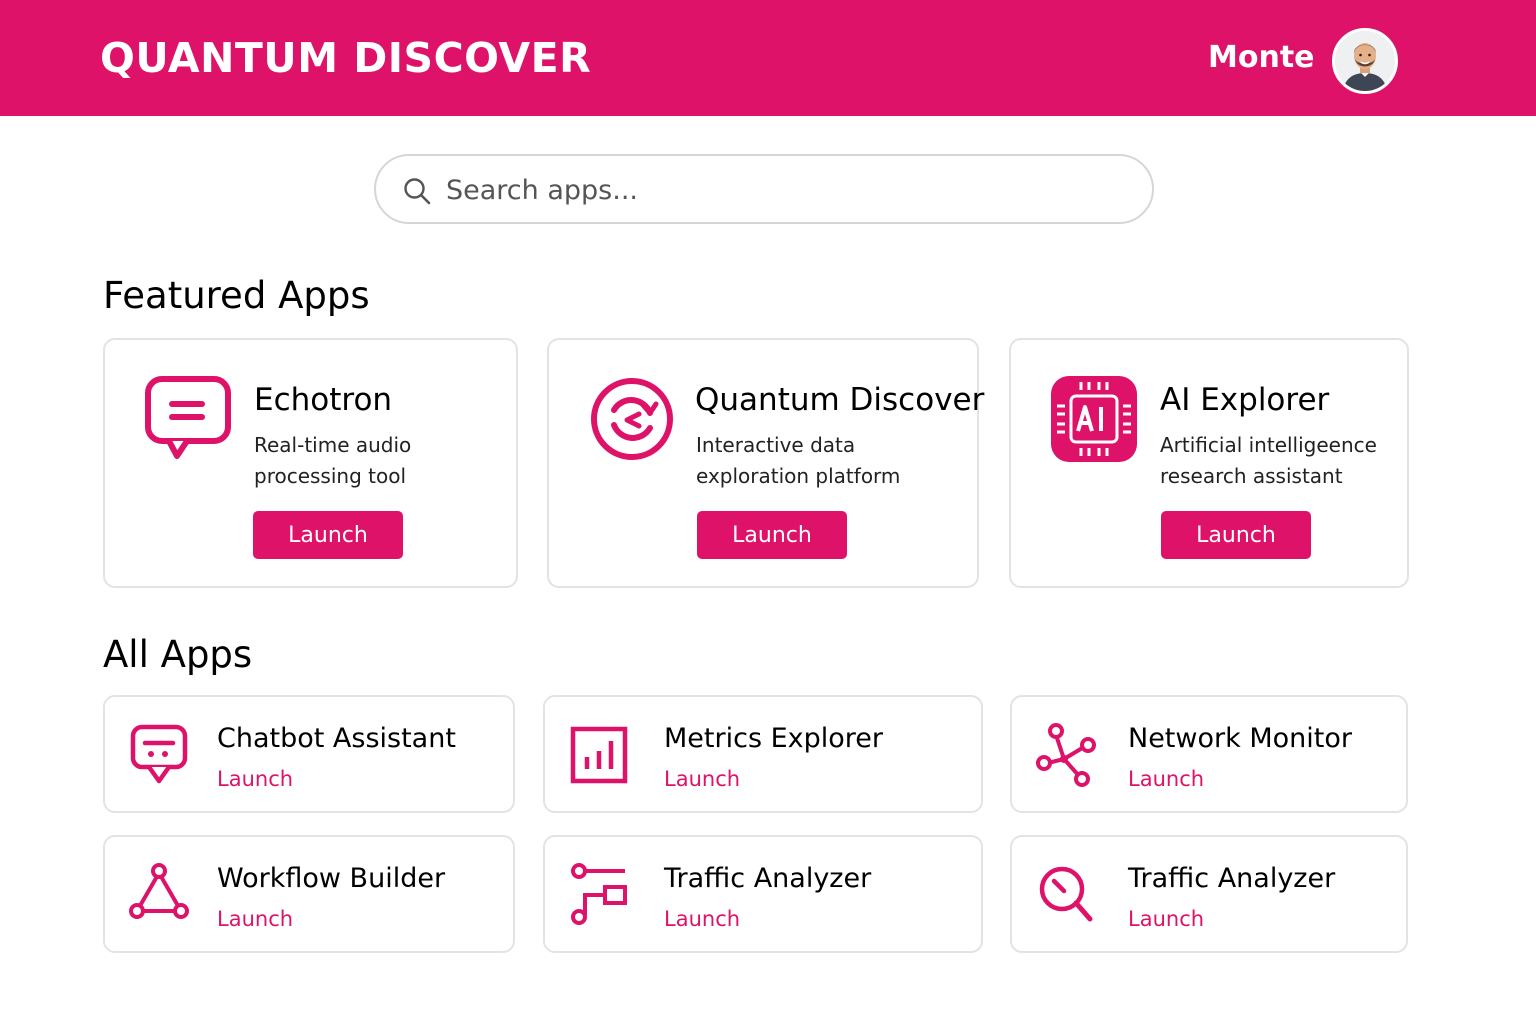 The height and width of the screenshot is (1024, 1536). Describe the element at coordinates (333, 445) in the screenshot. I see `featured-app-desc-line1: Real-time audio` at that location.